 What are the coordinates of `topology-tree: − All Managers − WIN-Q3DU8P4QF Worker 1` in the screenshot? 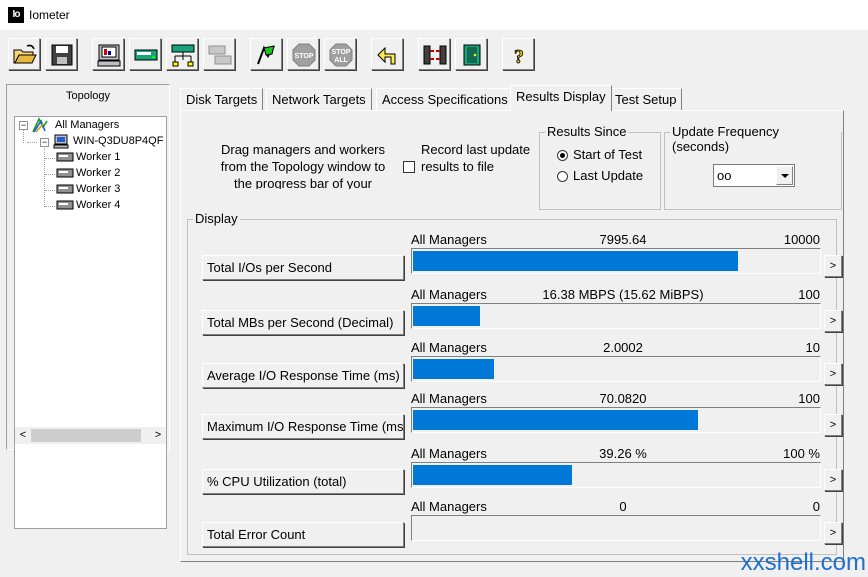 It's located at (90, 322).